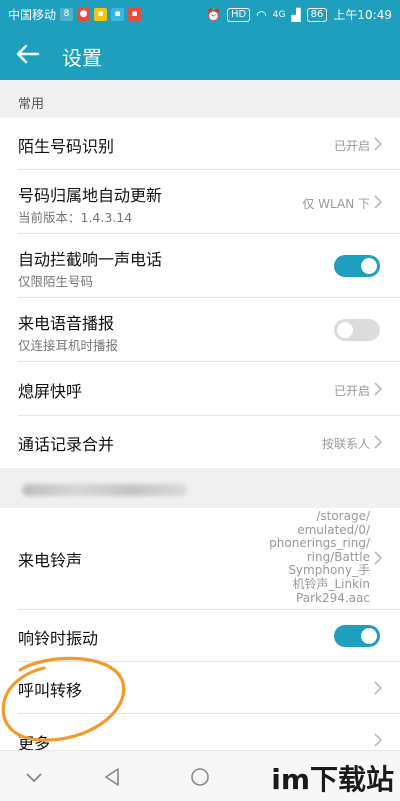 The image size is (400, 801). Describe the element at coordinates (58, 638) in the screenshot. I see `setting-label: 响铃时振动` at that location.